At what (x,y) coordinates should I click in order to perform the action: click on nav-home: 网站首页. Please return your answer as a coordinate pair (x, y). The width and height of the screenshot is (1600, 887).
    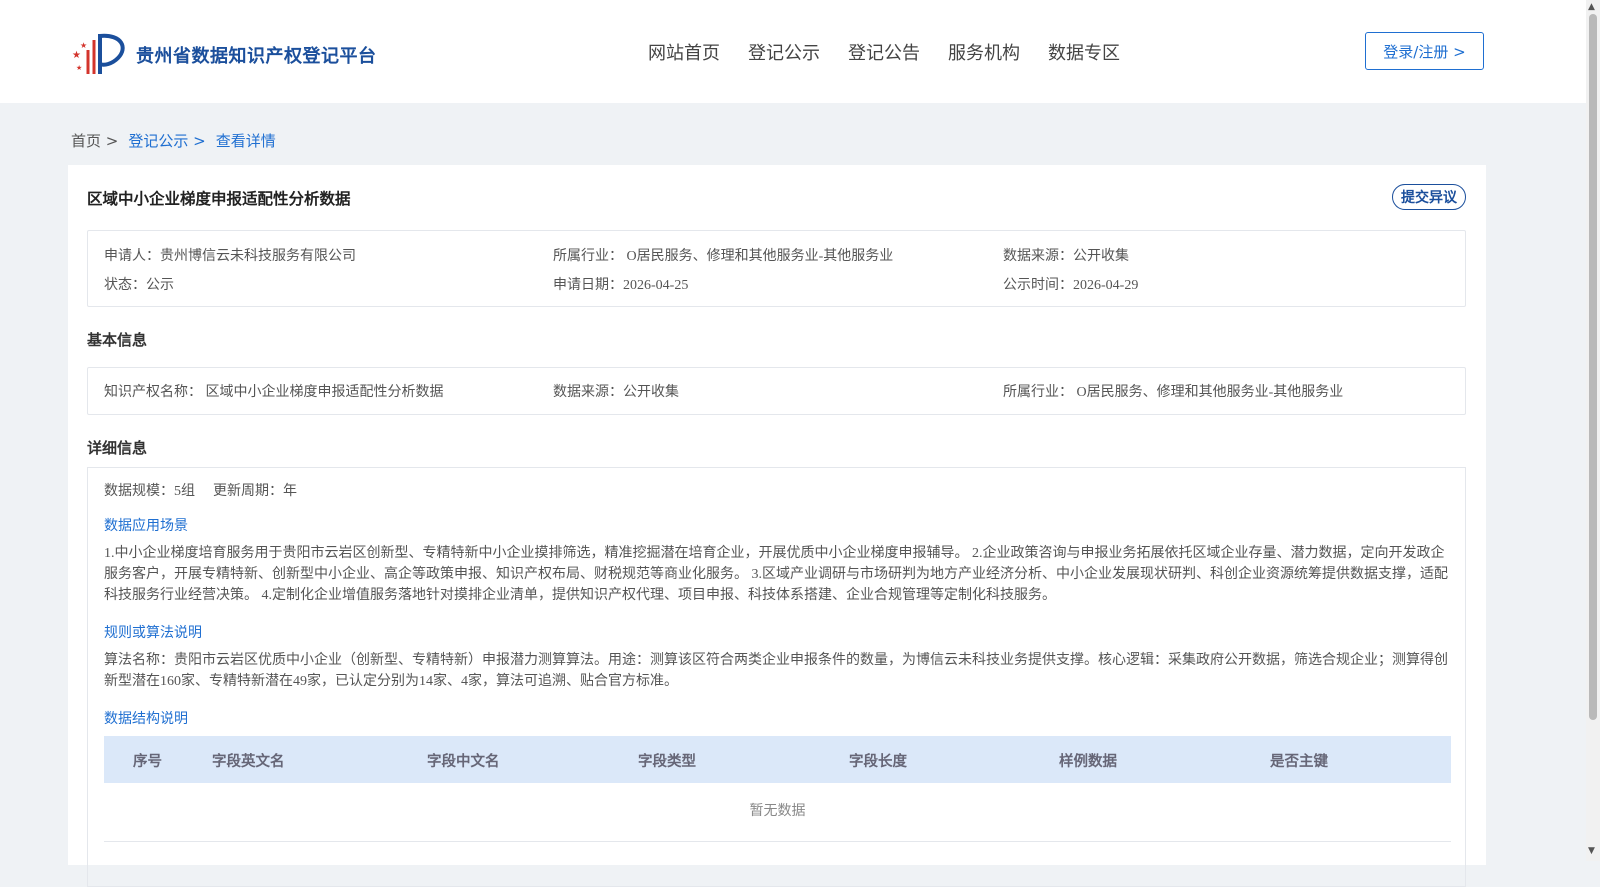
    Looking at the image, I should click on (684, 52).